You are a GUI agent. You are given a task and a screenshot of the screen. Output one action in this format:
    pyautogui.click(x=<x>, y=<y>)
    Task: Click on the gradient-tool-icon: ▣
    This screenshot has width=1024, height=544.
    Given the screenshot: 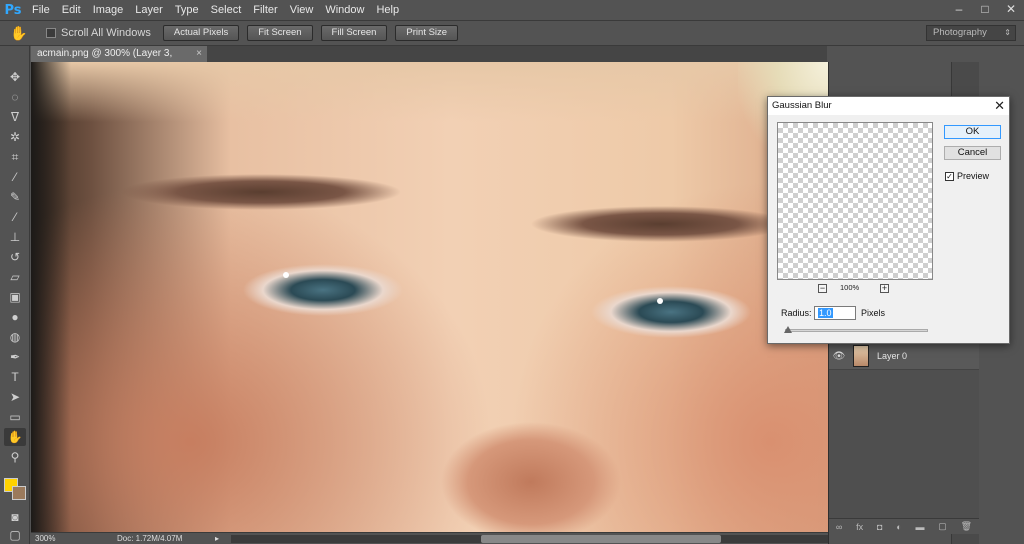 What is the action you would take?
    pyautogui.click(x=15, y=297)
    